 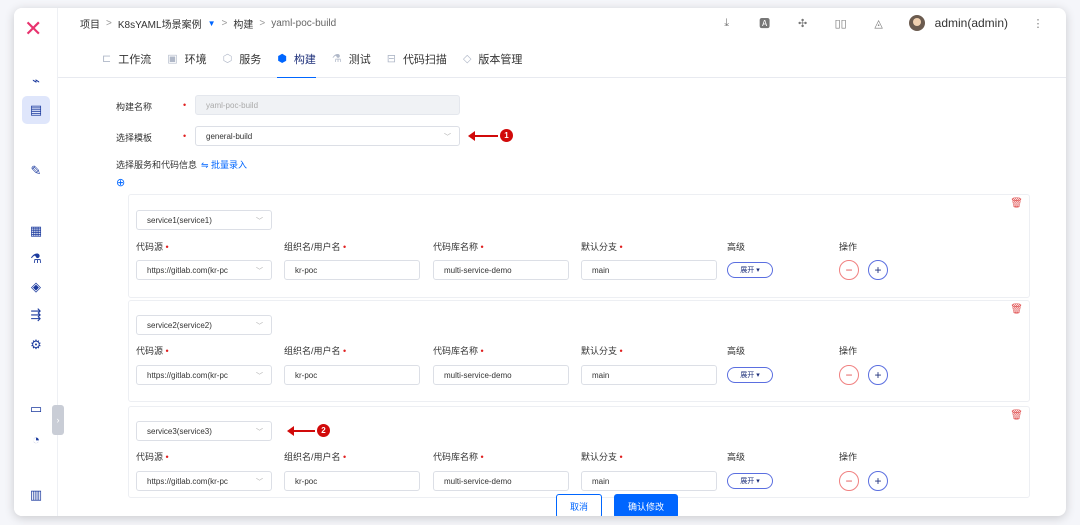 What do you see at coordinates (262, 23) in the screenshot?
I see `breadcrumb-sep: >` at bounding box center [262, 23].